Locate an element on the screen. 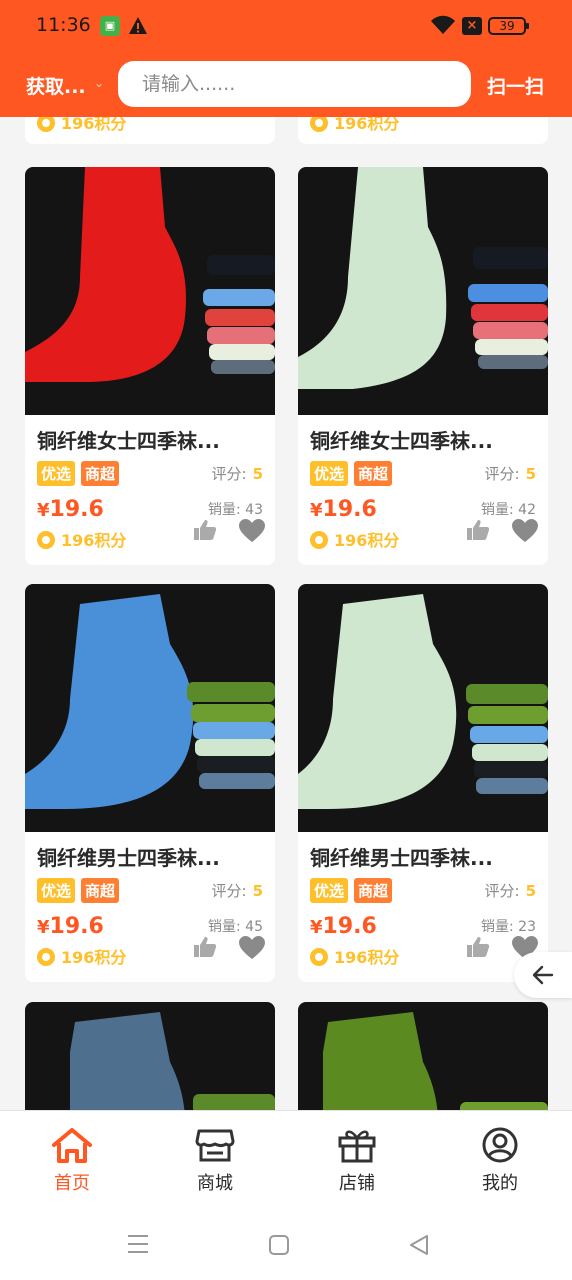 The width and height of the screenshot is (572, 1280). tab-home: 首页 is located at coordinates (72, 1161).